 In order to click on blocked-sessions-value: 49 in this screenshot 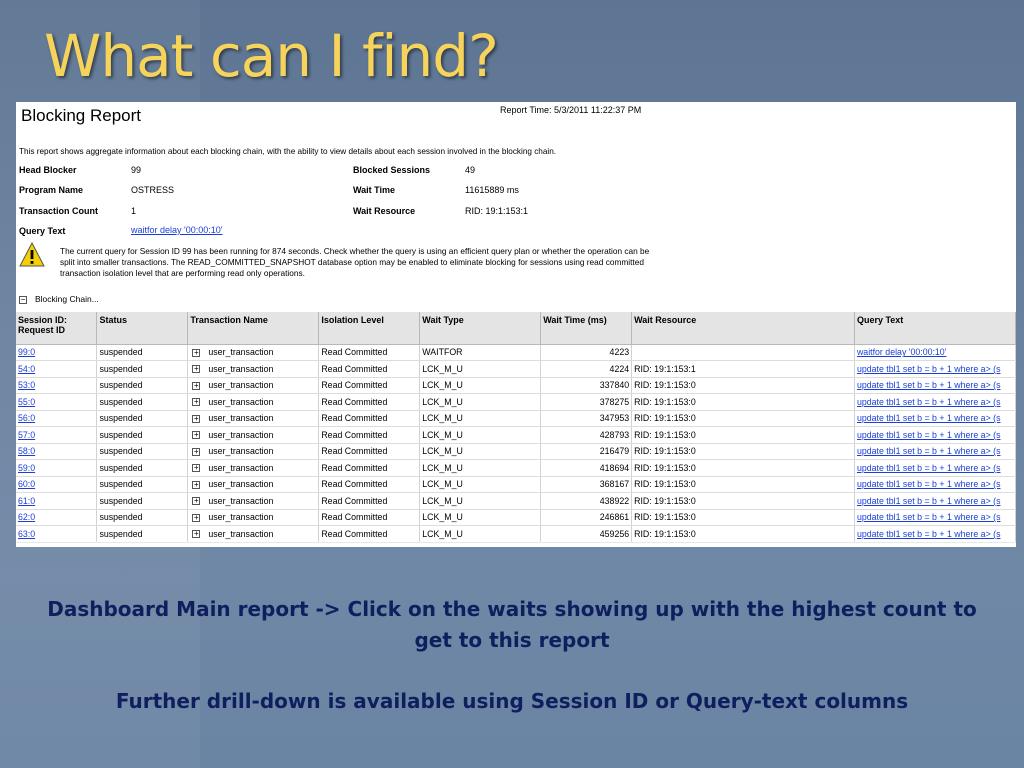, I will do `click(470, 170)`.